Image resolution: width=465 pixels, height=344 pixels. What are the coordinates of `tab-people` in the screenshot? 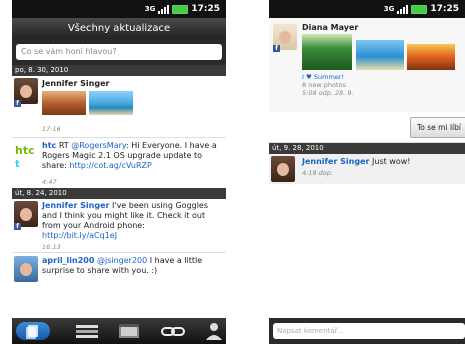 It's located at (214, 331).